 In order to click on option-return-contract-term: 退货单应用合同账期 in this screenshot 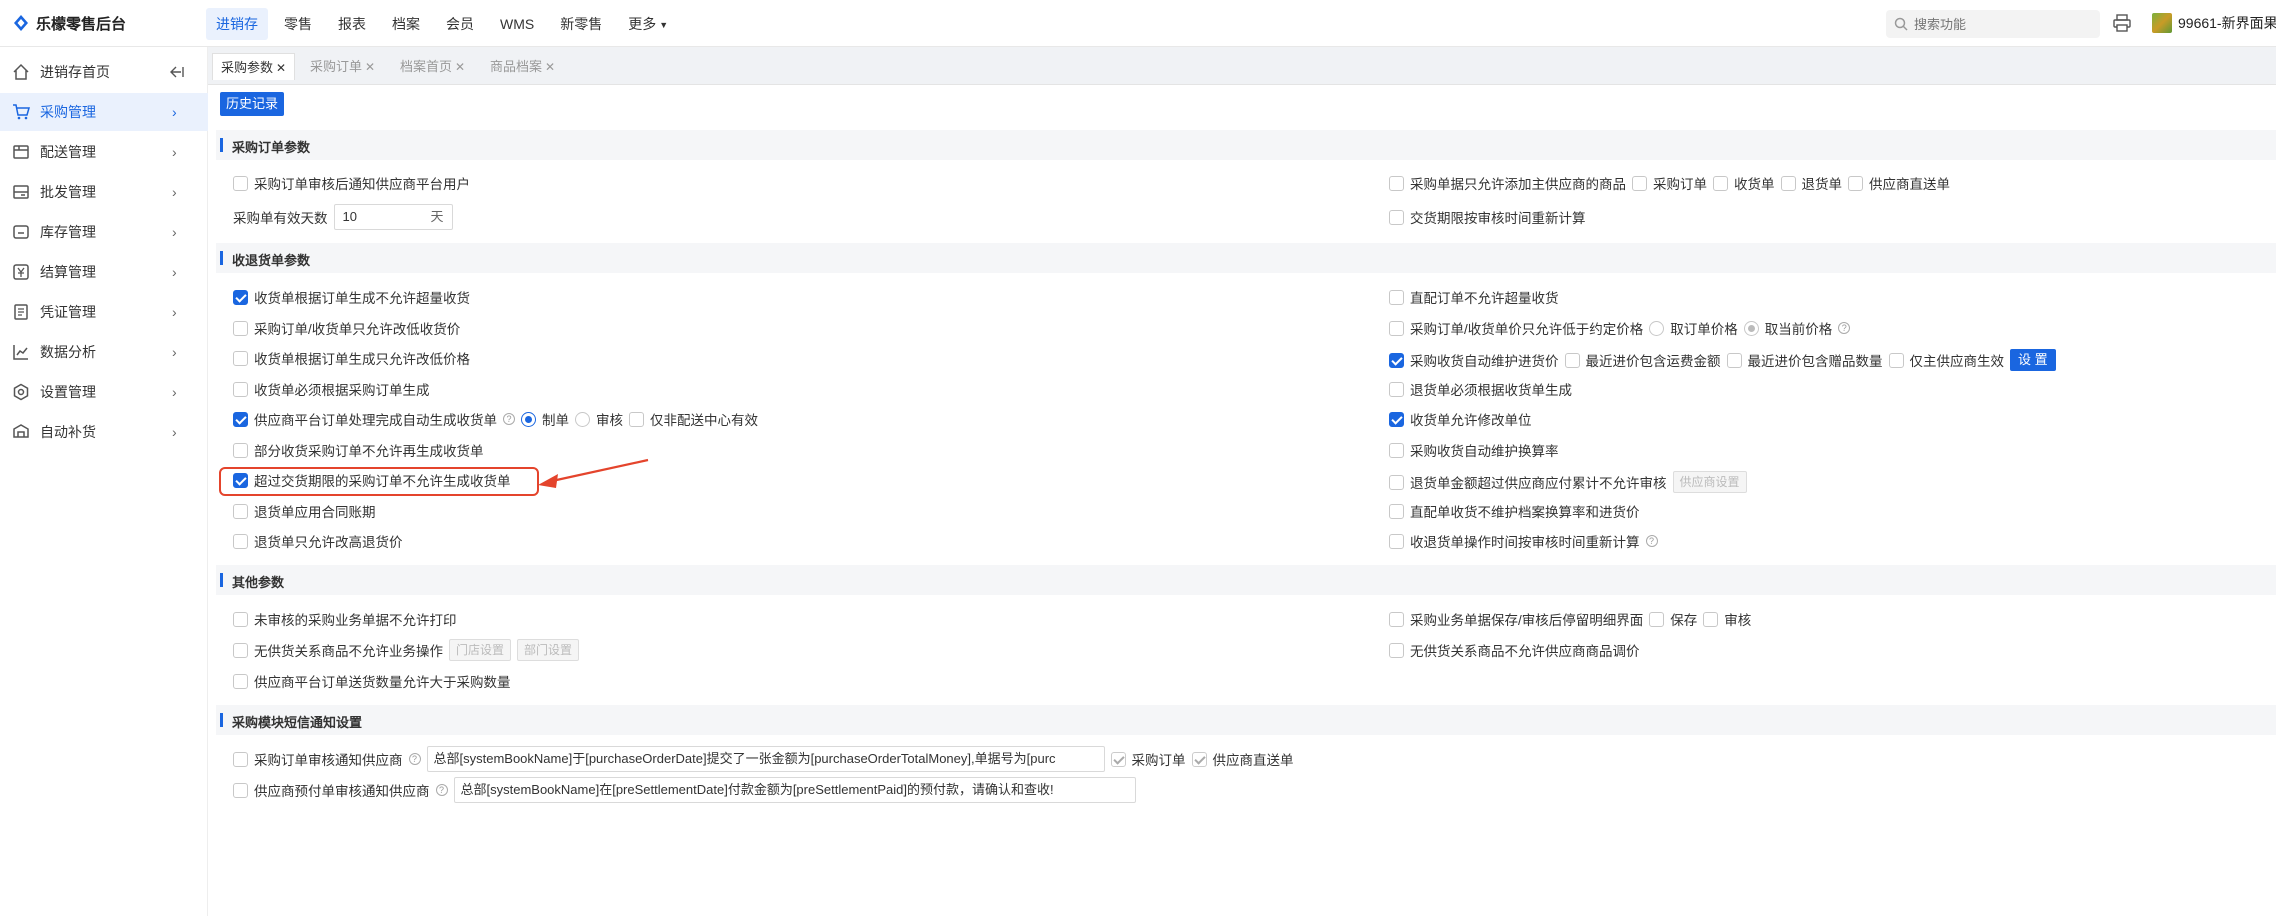, I will do `click(307, 511)`.